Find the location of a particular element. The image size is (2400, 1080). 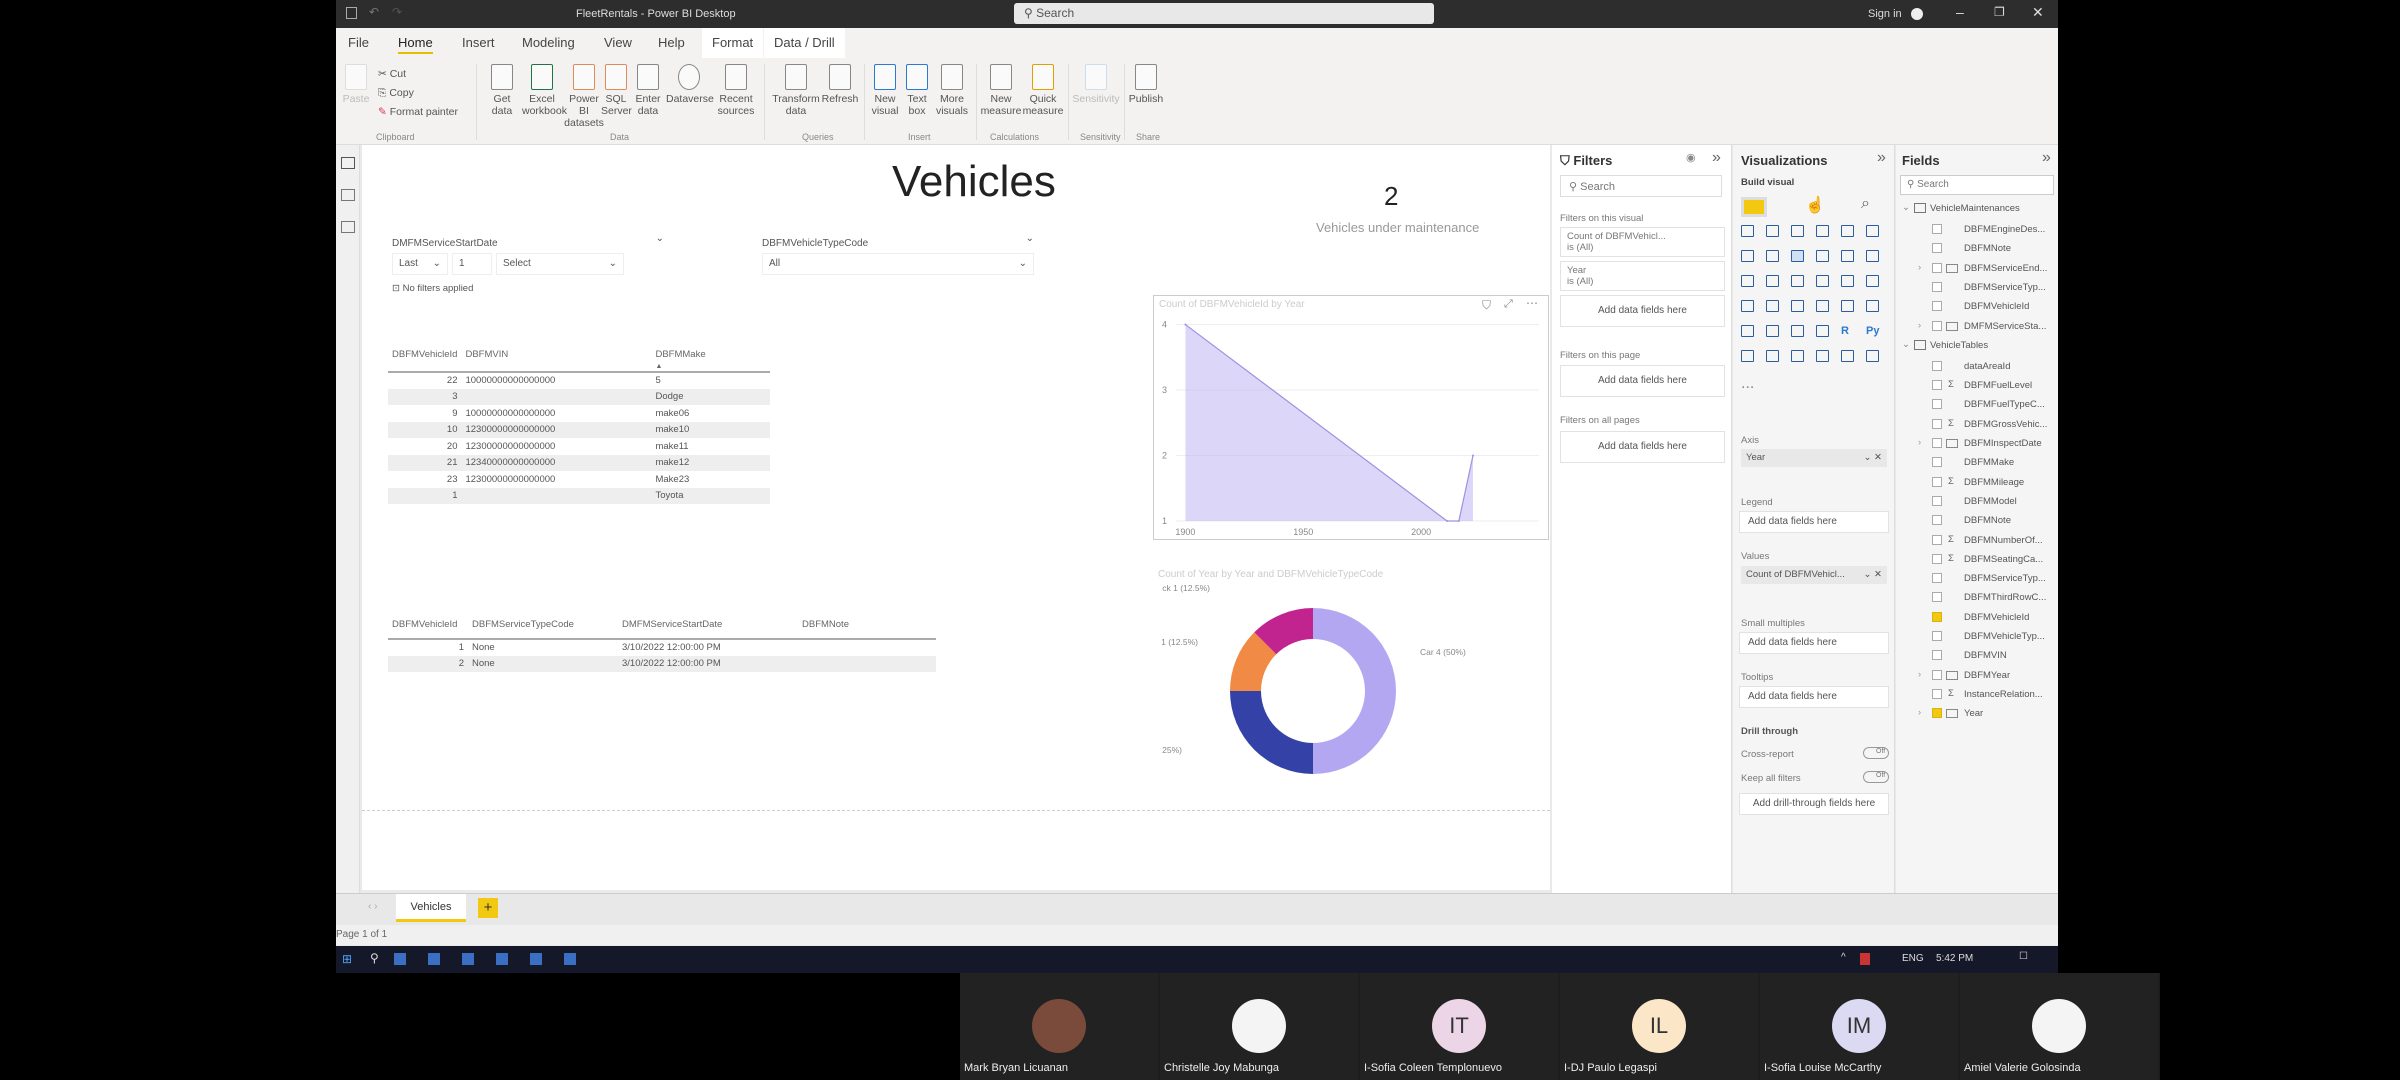

tab-insert: Insert is located at coordinates (478, 42).